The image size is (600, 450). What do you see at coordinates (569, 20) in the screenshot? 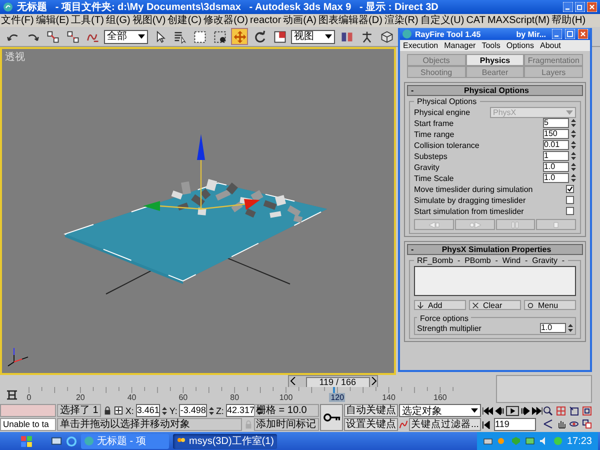
I see `menu-item: 帮助(H)` at bounding box center [569, 20].